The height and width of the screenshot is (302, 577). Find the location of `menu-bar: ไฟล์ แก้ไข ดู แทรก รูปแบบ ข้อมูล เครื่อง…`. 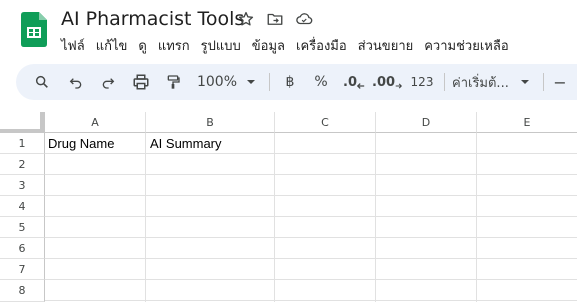

menu-bar: ไฟล์ แก้ไข ดู แทรก รูปแบบ ข้อมูล เครื่อง… is located at coordinates (290, 45).